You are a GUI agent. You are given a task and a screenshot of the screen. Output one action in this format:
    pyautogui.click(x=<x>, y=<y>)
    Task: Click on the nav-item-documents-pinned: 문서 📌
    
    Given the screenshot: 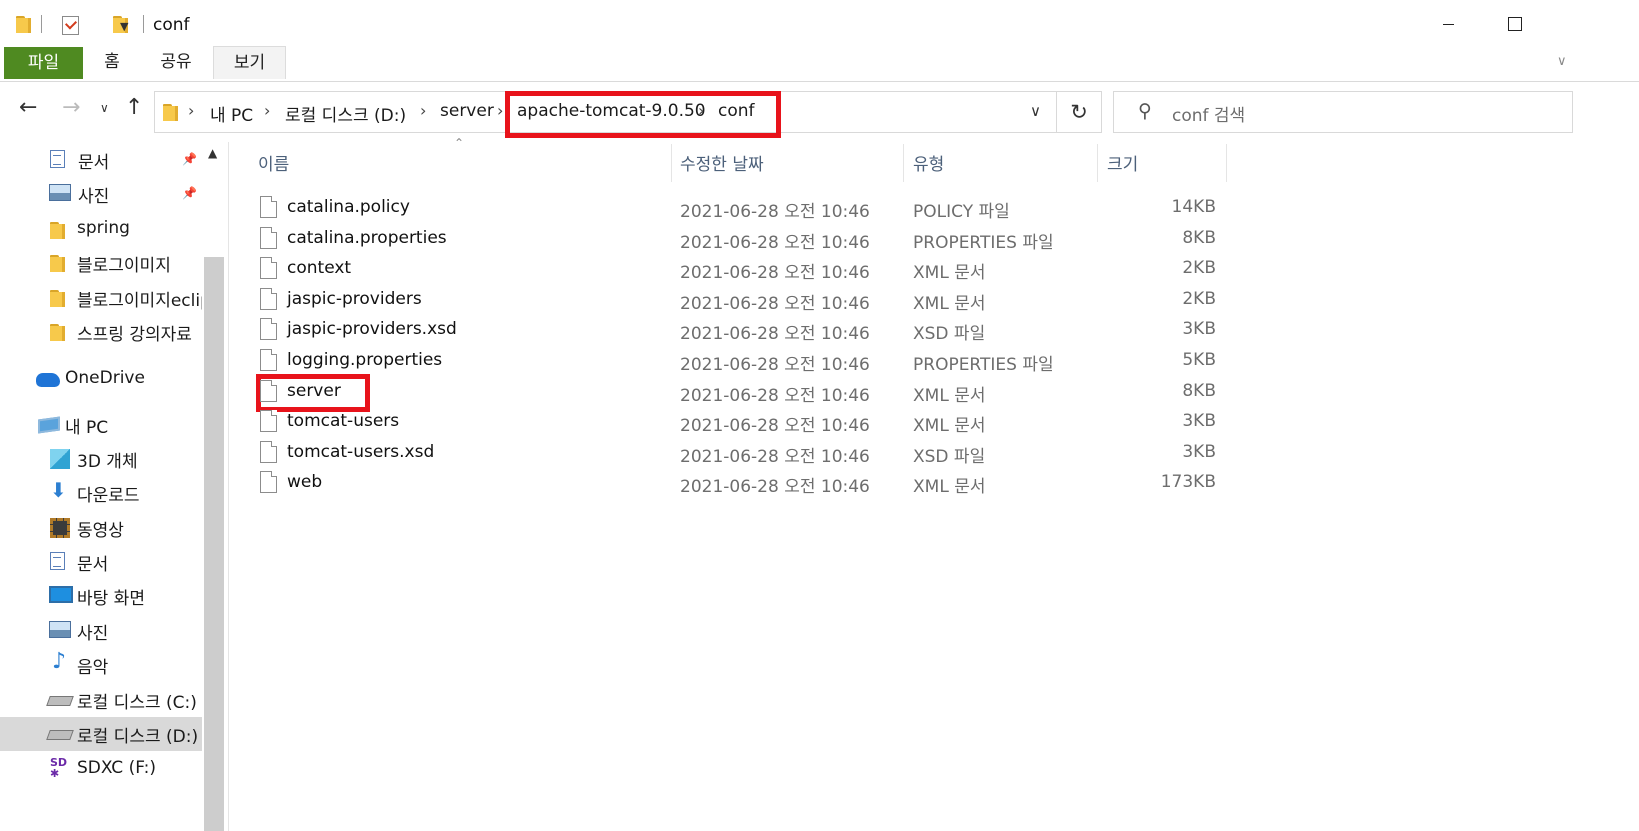 What is the action you would take?
    pyautogui.click(x=101, y=160)
    